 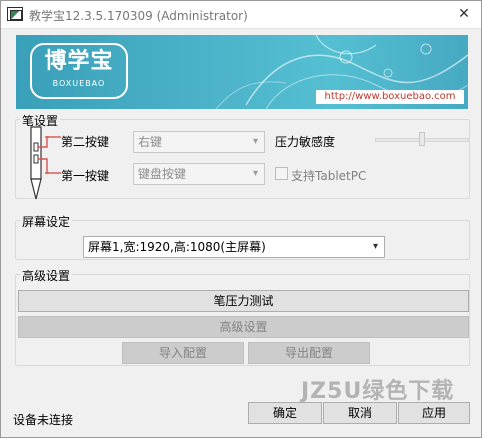 What do you see at coordinates (79, 61) in the screenshot?
I see `logo-text: 博学宝` at bounding box center [79, 61].